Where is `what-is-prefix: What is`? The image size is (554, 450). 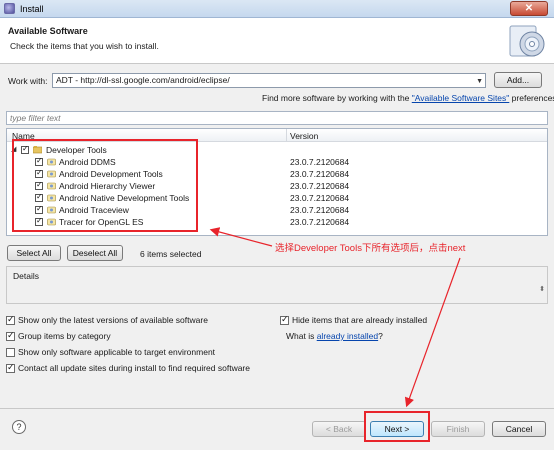
what-is-prefix: What is is located at coordinates (301, 336).